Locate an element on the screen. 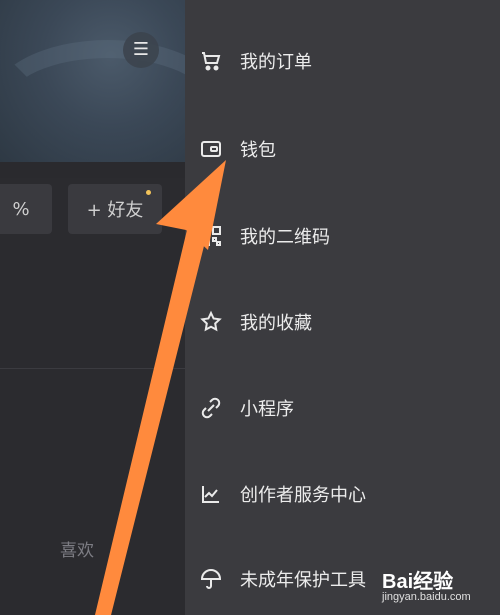 The width and height of the screenshot is (500, 615). percent-text: % is located at coordinates (21, 209).